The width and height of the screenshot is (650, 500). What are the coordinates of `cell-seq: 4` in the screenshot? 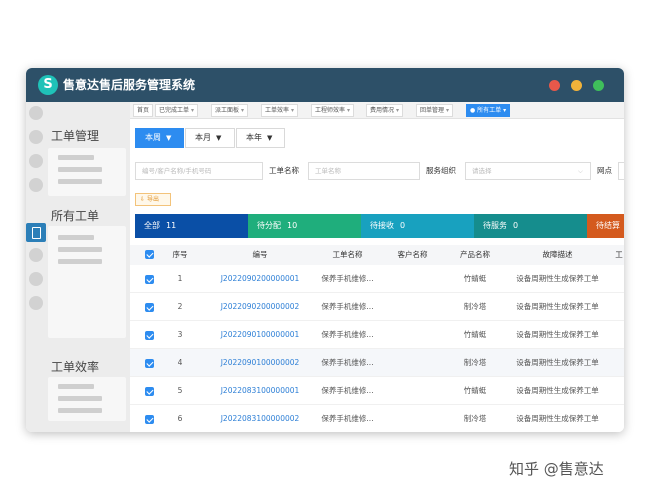 It's located at (180, 362).